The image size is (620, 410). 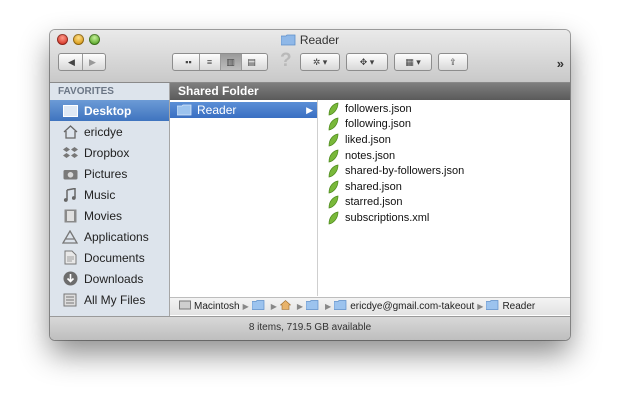 I want to click on icon-view-icon: ▪▪, so click(x=189, y=62).